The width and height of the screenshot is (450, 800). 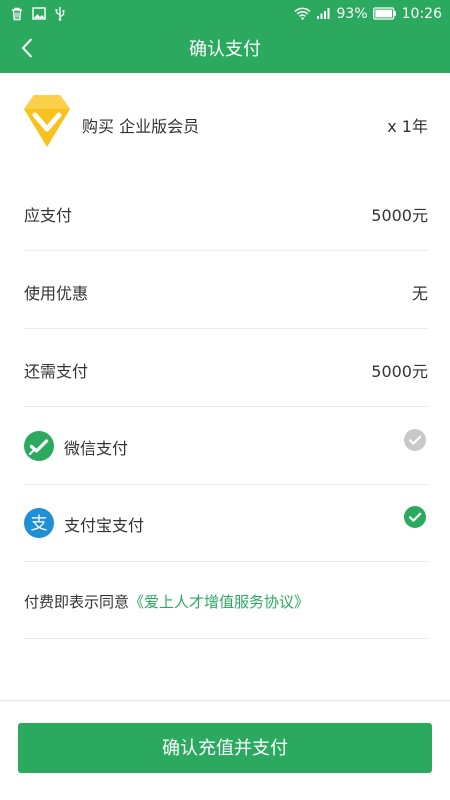 I want to click on wechat-pay-unselected-check-icon, so click(x=415, y=440).